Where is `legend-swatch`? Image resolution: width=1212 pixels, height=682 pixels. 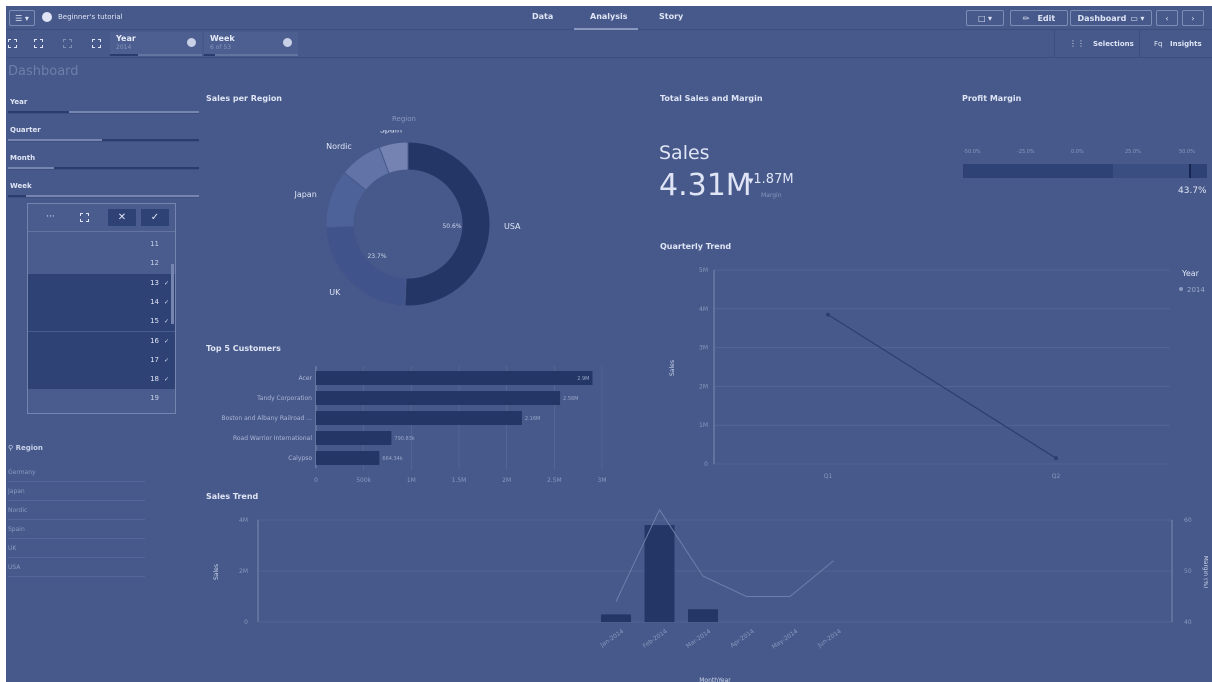 legend-swatch is located at coordinates (1181, 289).